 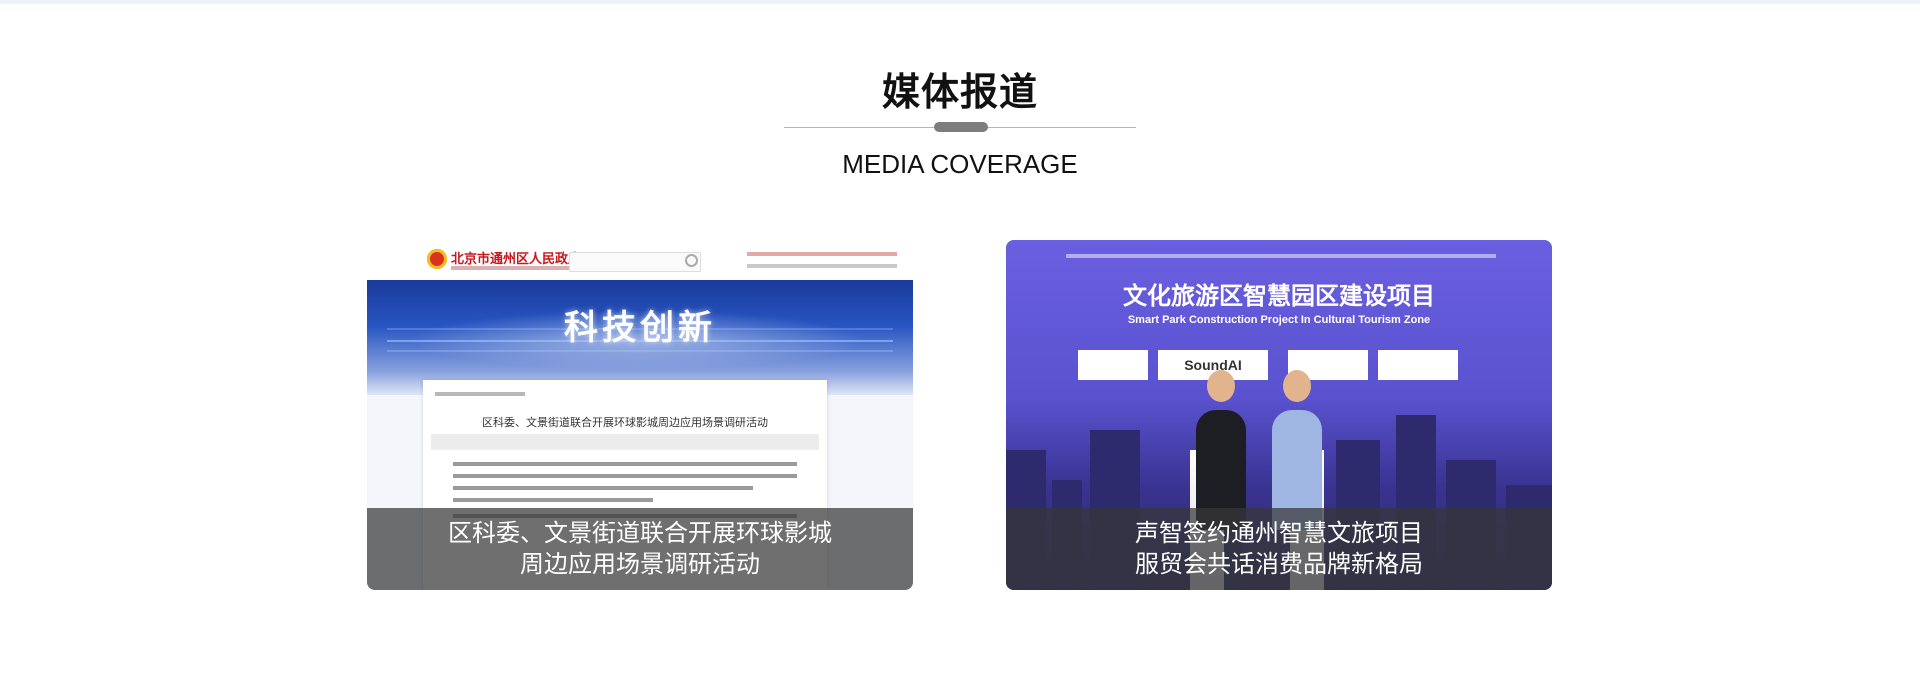 I want to click on caption-line-1: 区科委、文景街道联合开展环球影城, so click(x=640, y=533).